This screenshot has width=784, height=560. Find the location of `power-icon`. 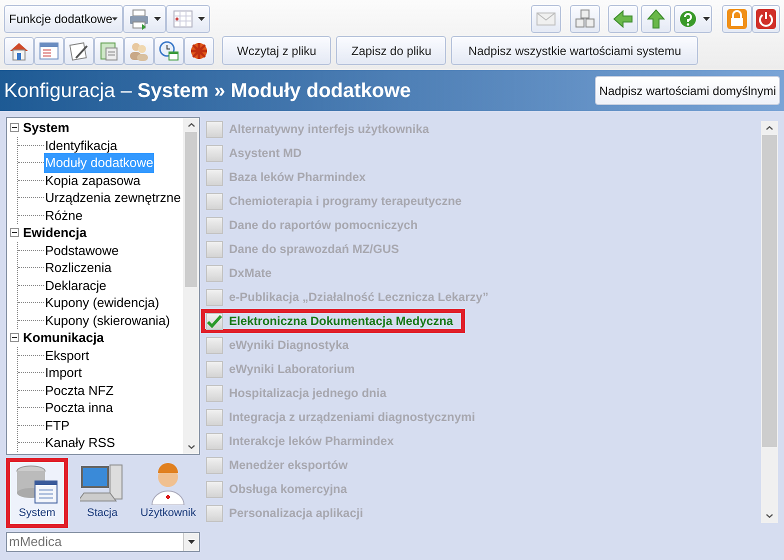

power-icon is located at coordinates (766, 19).